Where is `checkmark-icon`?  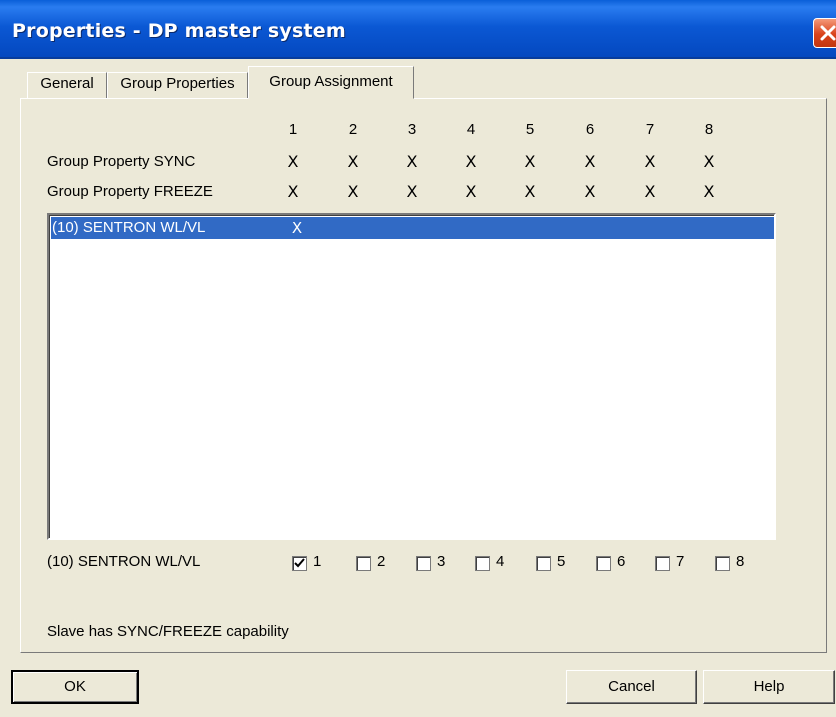
checkmark-icon is located at coordinates (299, 563).